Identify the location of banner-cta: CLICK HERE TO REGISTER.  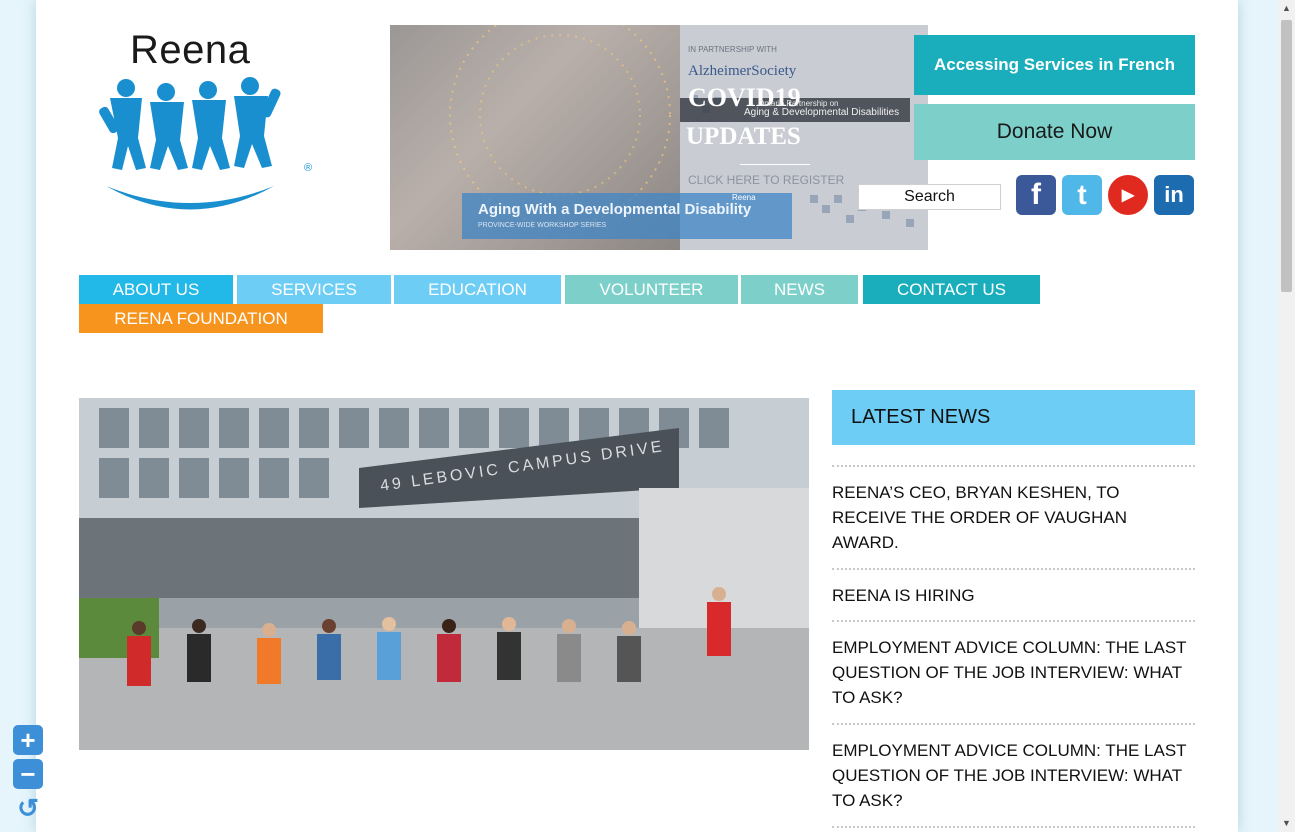
(766, 180).